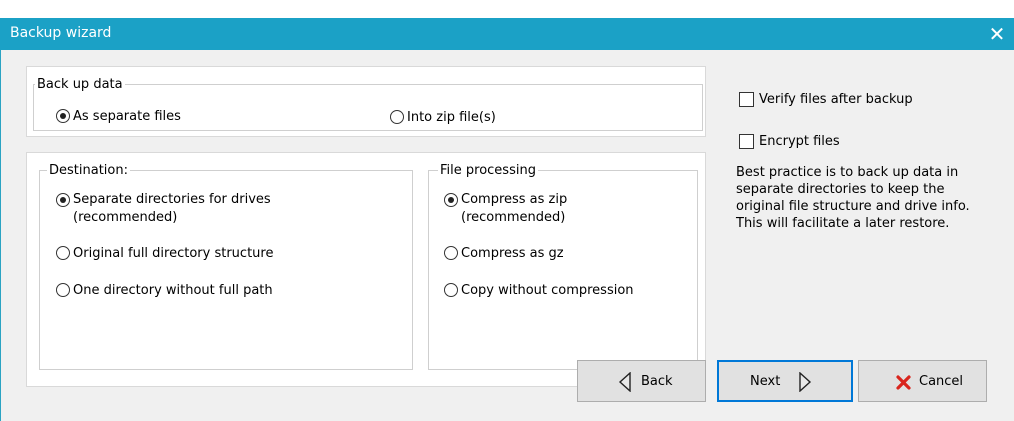 This screenshot has height=421, width=1014. What do you see at coordinates (61, 33) in the screenshot?
I see `window-title: Backup wizard` at bounding box center [61, 33].